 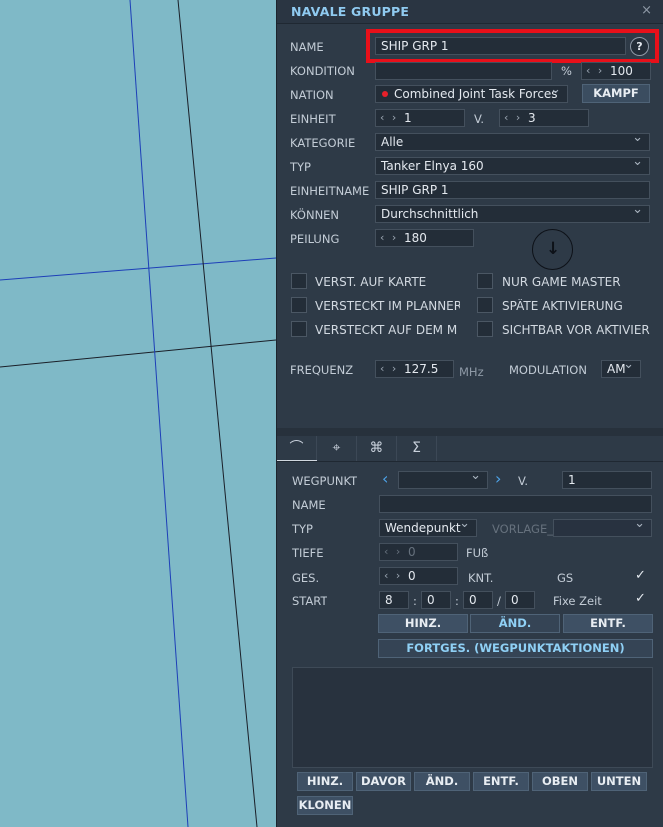 What do you see at coordinates (472, 717) in the screenshot?
I see `actions-list` at bounding box center [472, 717].